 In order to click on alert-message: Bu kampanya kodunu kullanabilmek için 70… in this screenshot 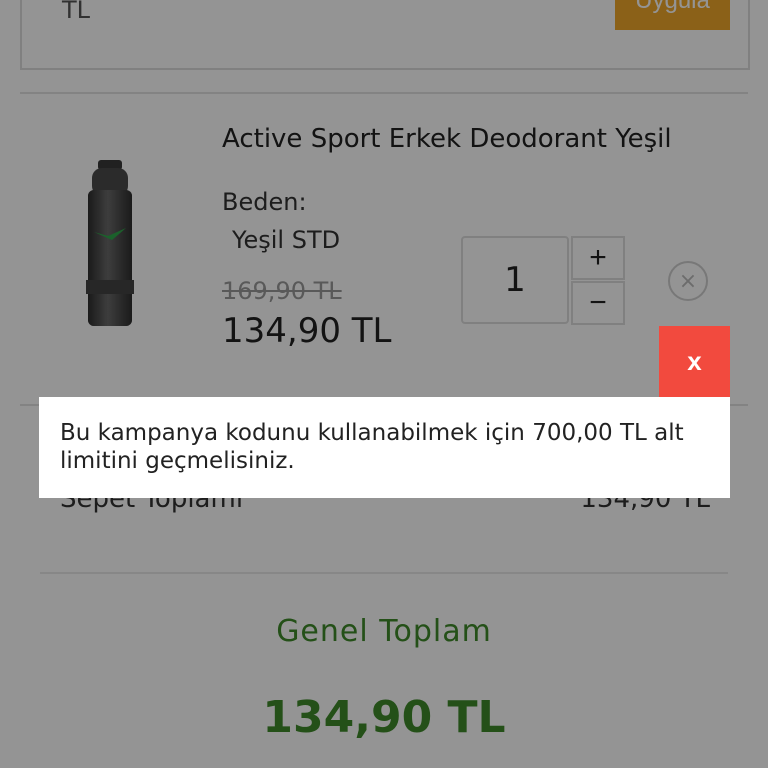, I will do `click(372, 447)`.